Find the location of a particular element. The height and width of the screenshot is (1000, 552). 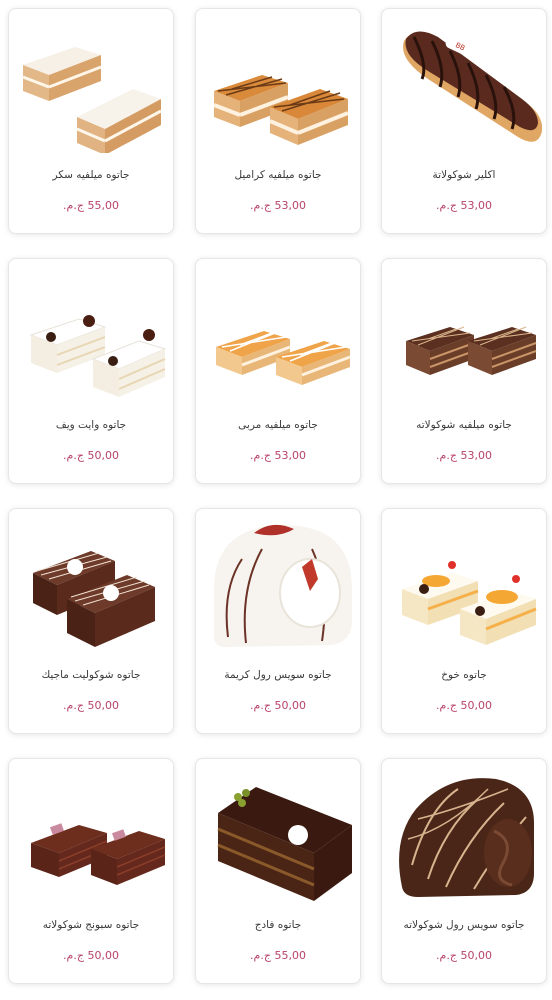

product-card: جاتوه سبونج شوكولاته 50,00 ج.م. is located at coordinates (91, 871).